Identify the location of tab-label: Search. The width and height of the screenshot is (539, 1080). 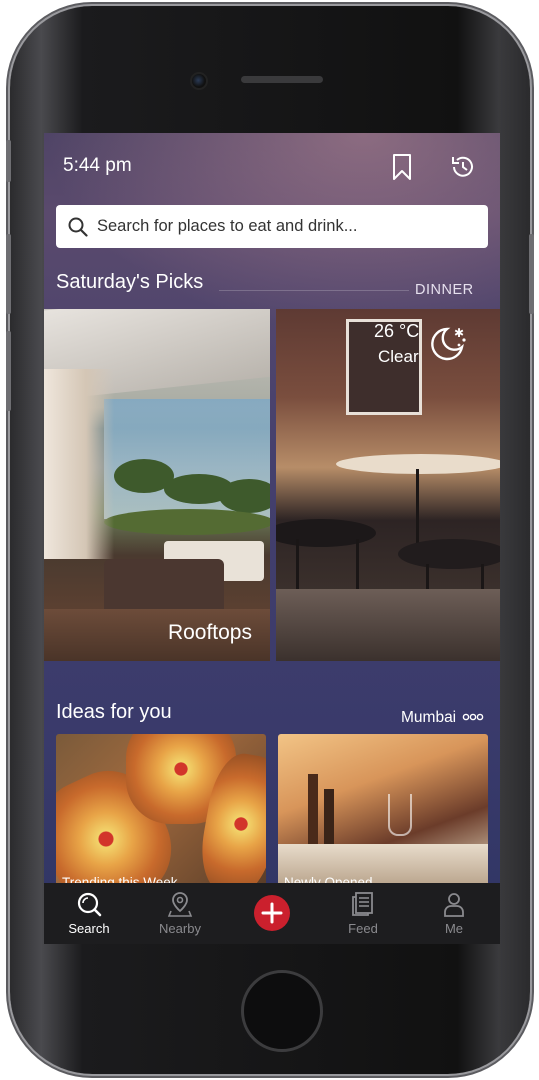
(89, 928).